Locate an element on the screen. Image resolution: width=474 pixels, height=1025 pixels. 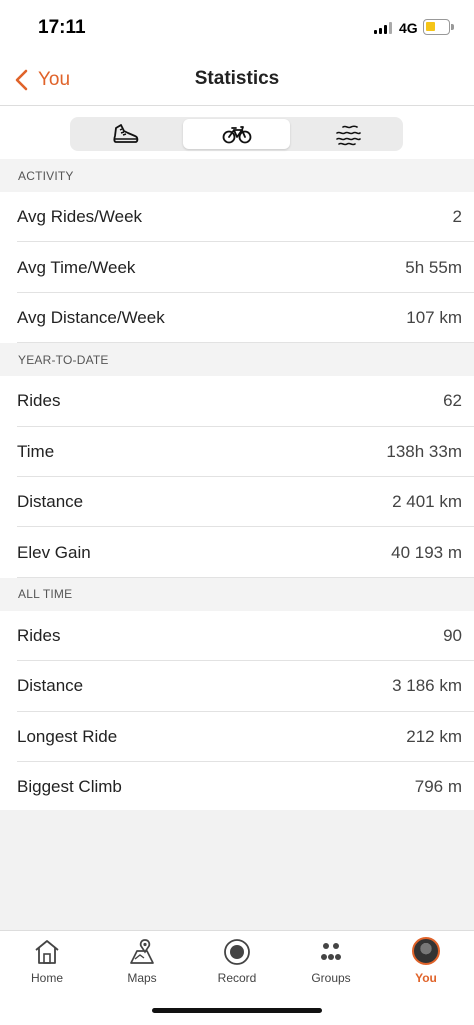
stat-value: 2 401 km is located at coordinates (427, 502).